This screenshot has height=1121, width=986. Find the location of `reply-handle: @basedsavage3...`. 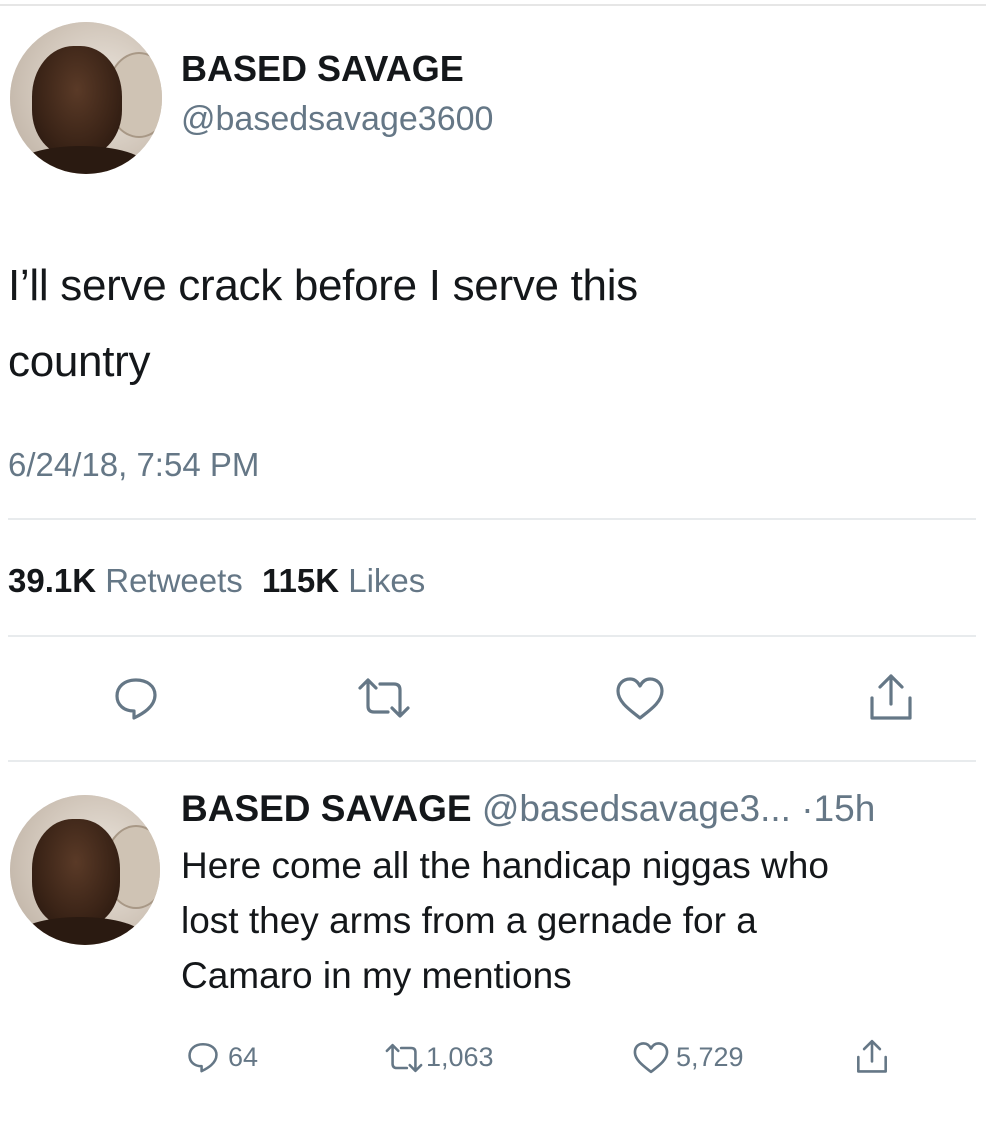

reply-handle: @basedsavage3... is located at coordinates (636, 808).